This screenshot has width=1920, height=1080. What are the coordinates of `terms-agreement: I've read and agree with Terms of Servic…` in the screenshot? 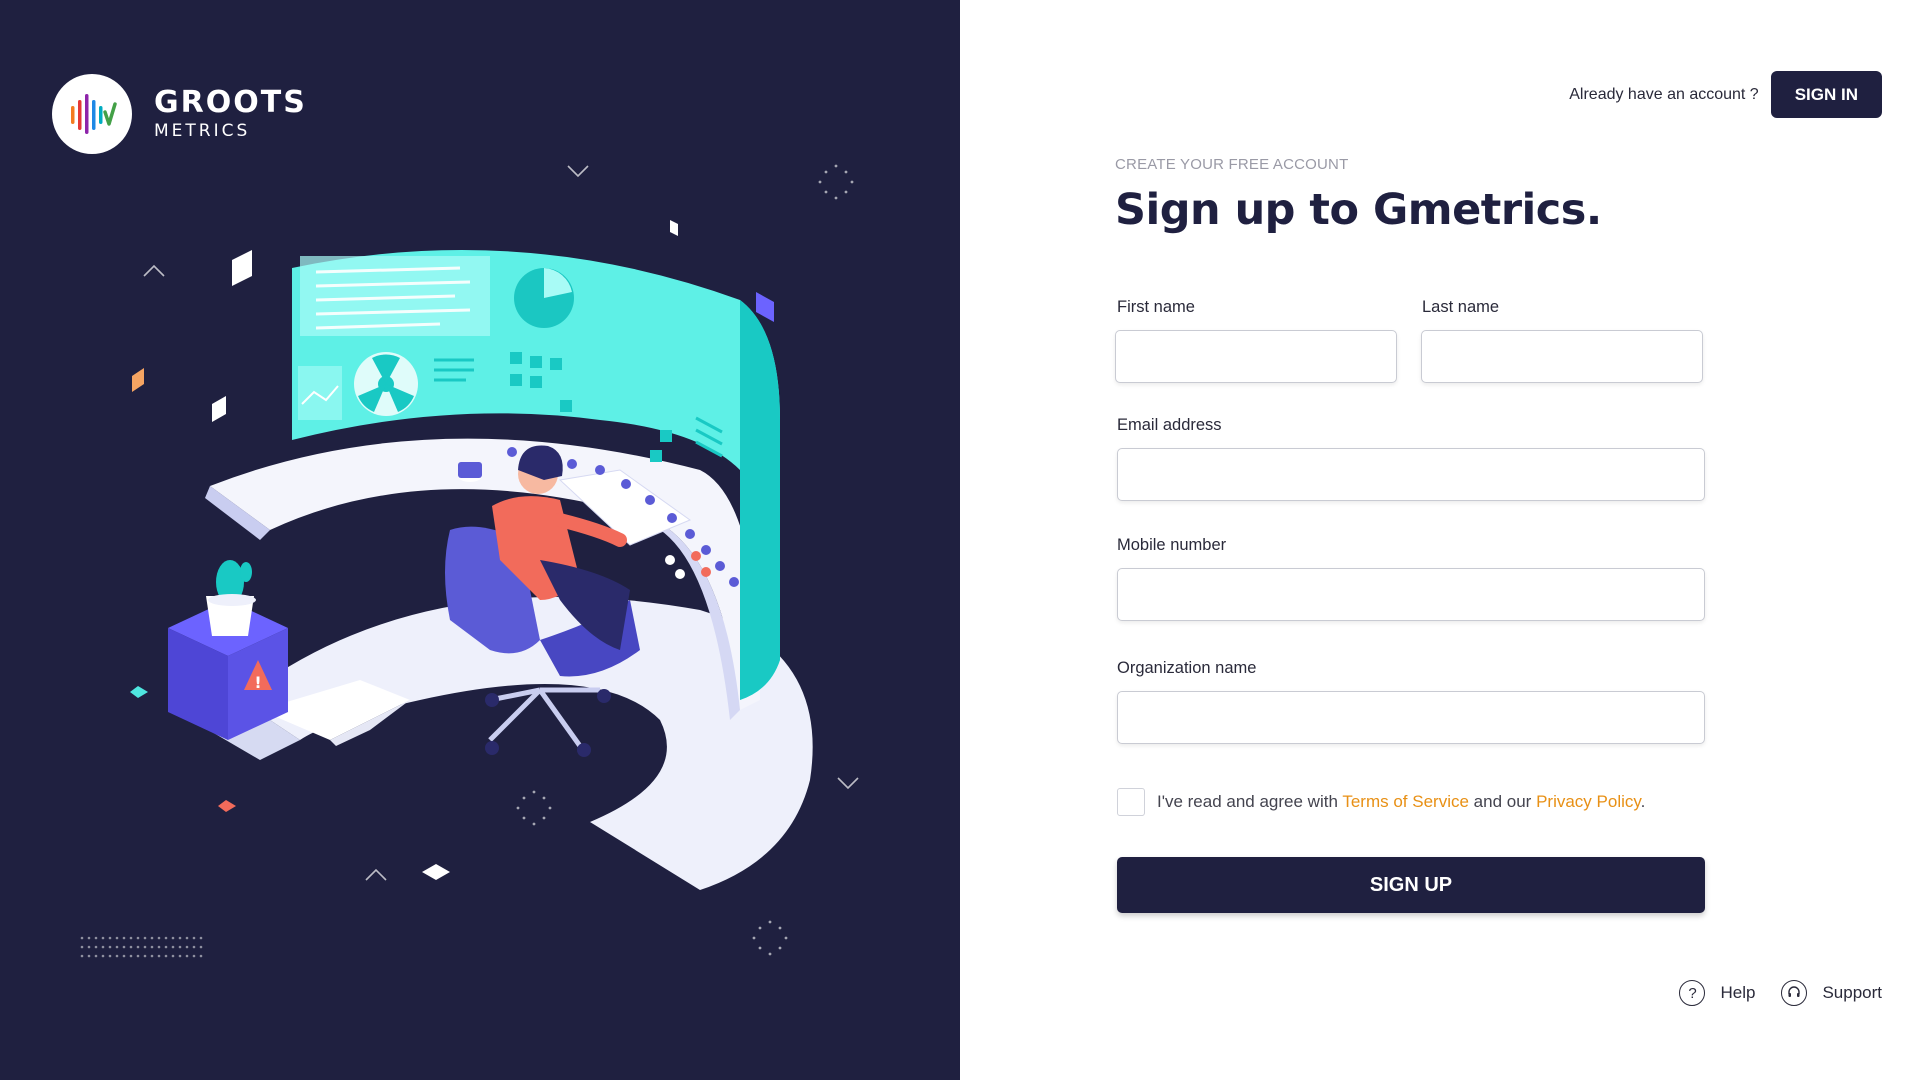 It's located at (1381, 802).